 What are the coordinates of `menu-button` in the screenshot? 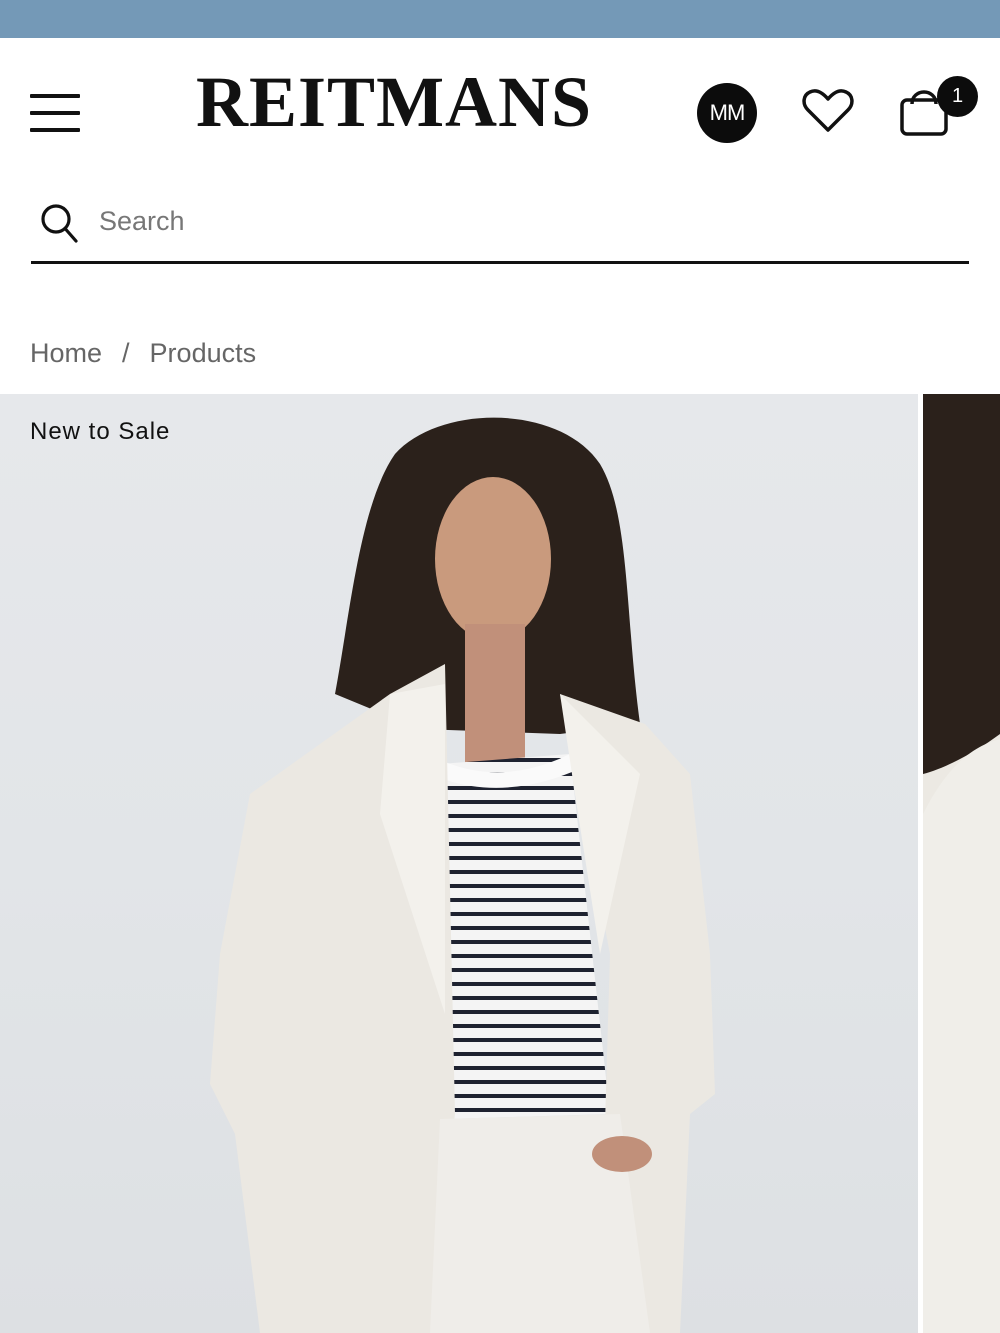 It's located at (56, 114).